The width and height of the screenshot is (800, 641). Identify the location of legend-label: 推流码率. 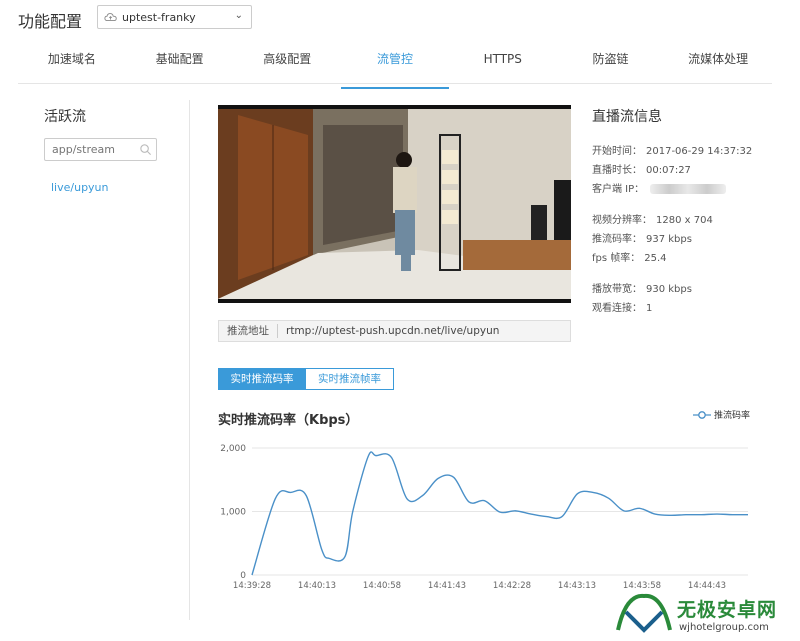
(732, 416).